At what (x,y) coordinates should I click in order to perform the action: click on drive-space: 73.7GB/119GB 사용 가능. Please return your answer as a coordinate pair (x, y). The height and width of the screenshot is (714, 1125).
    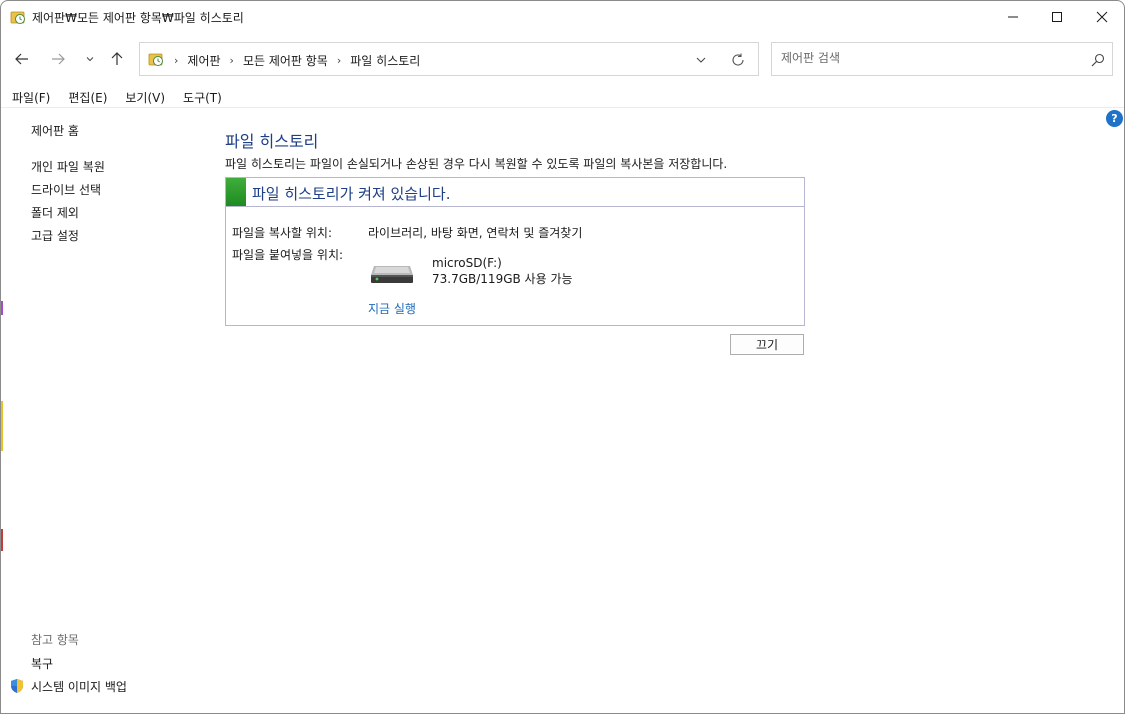
    Looking at the image, I should click on (502, 279).